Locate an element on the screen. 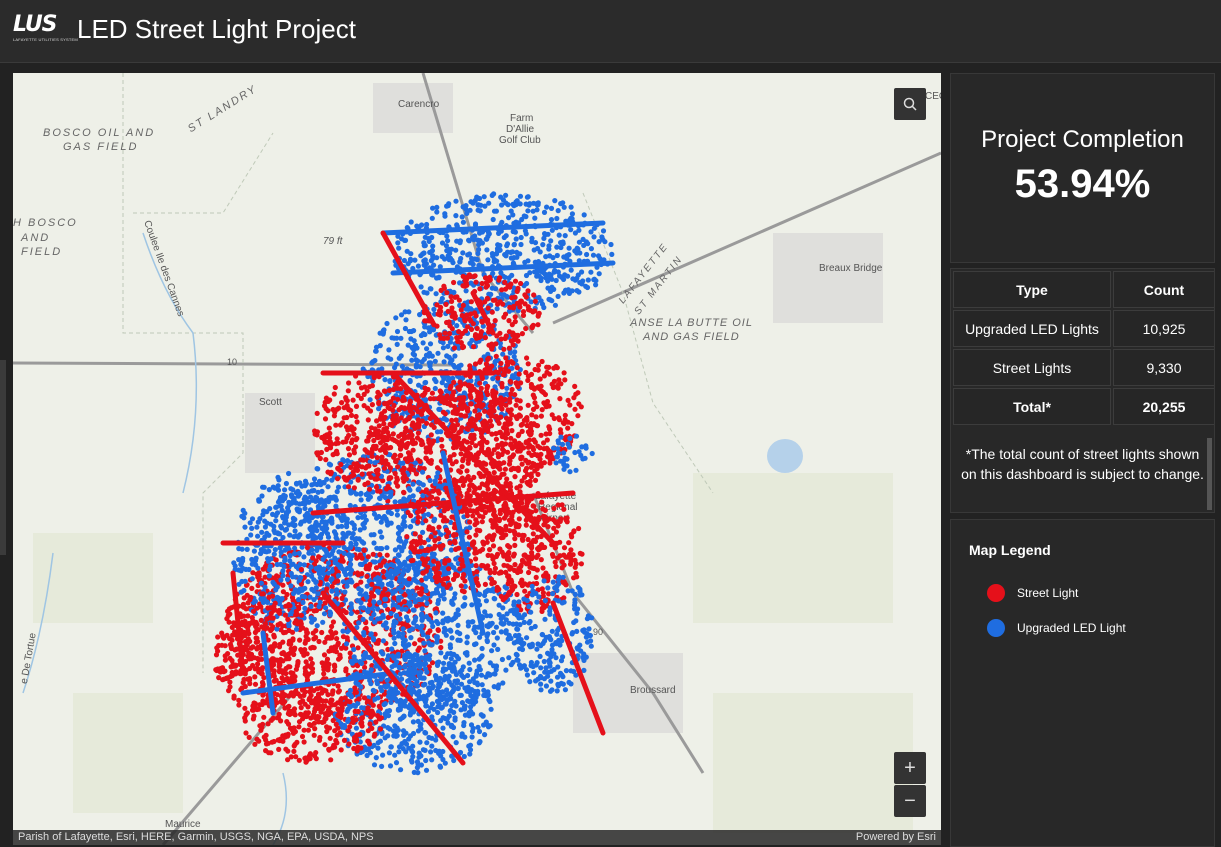  zoom-out-button: − is located at coordinates (910, 801).